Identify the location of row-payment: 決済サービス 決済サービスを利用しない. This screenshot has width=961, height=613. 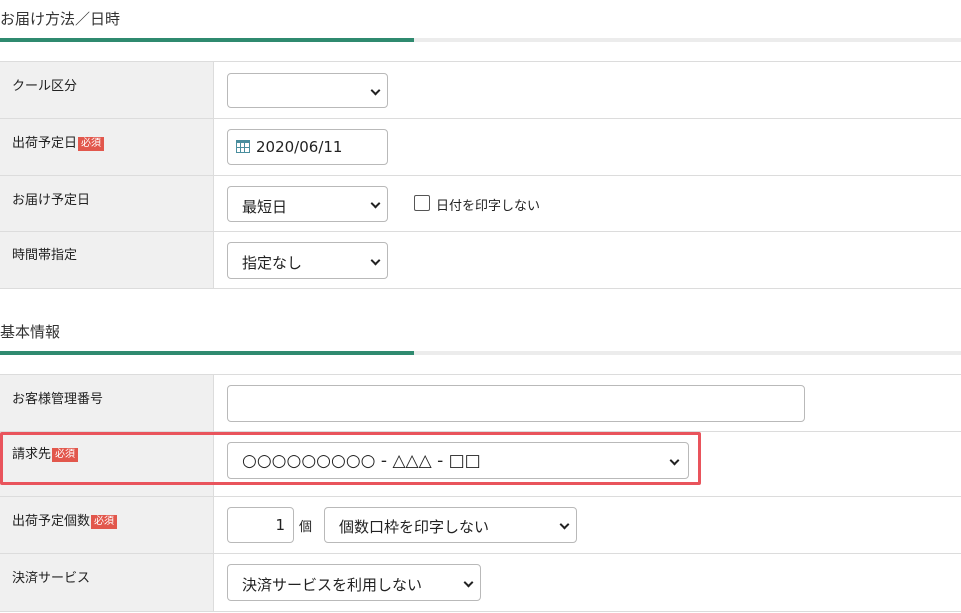
(480, 583).